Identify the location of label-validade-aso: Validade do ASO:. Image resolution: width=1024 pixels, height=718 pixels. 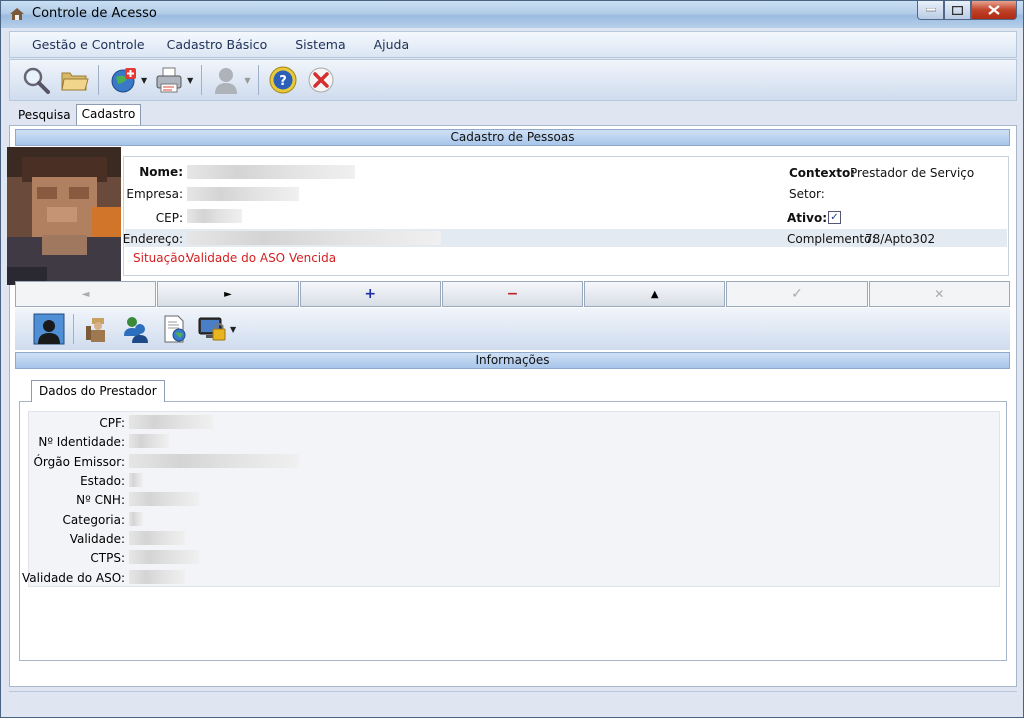
(73, 578).